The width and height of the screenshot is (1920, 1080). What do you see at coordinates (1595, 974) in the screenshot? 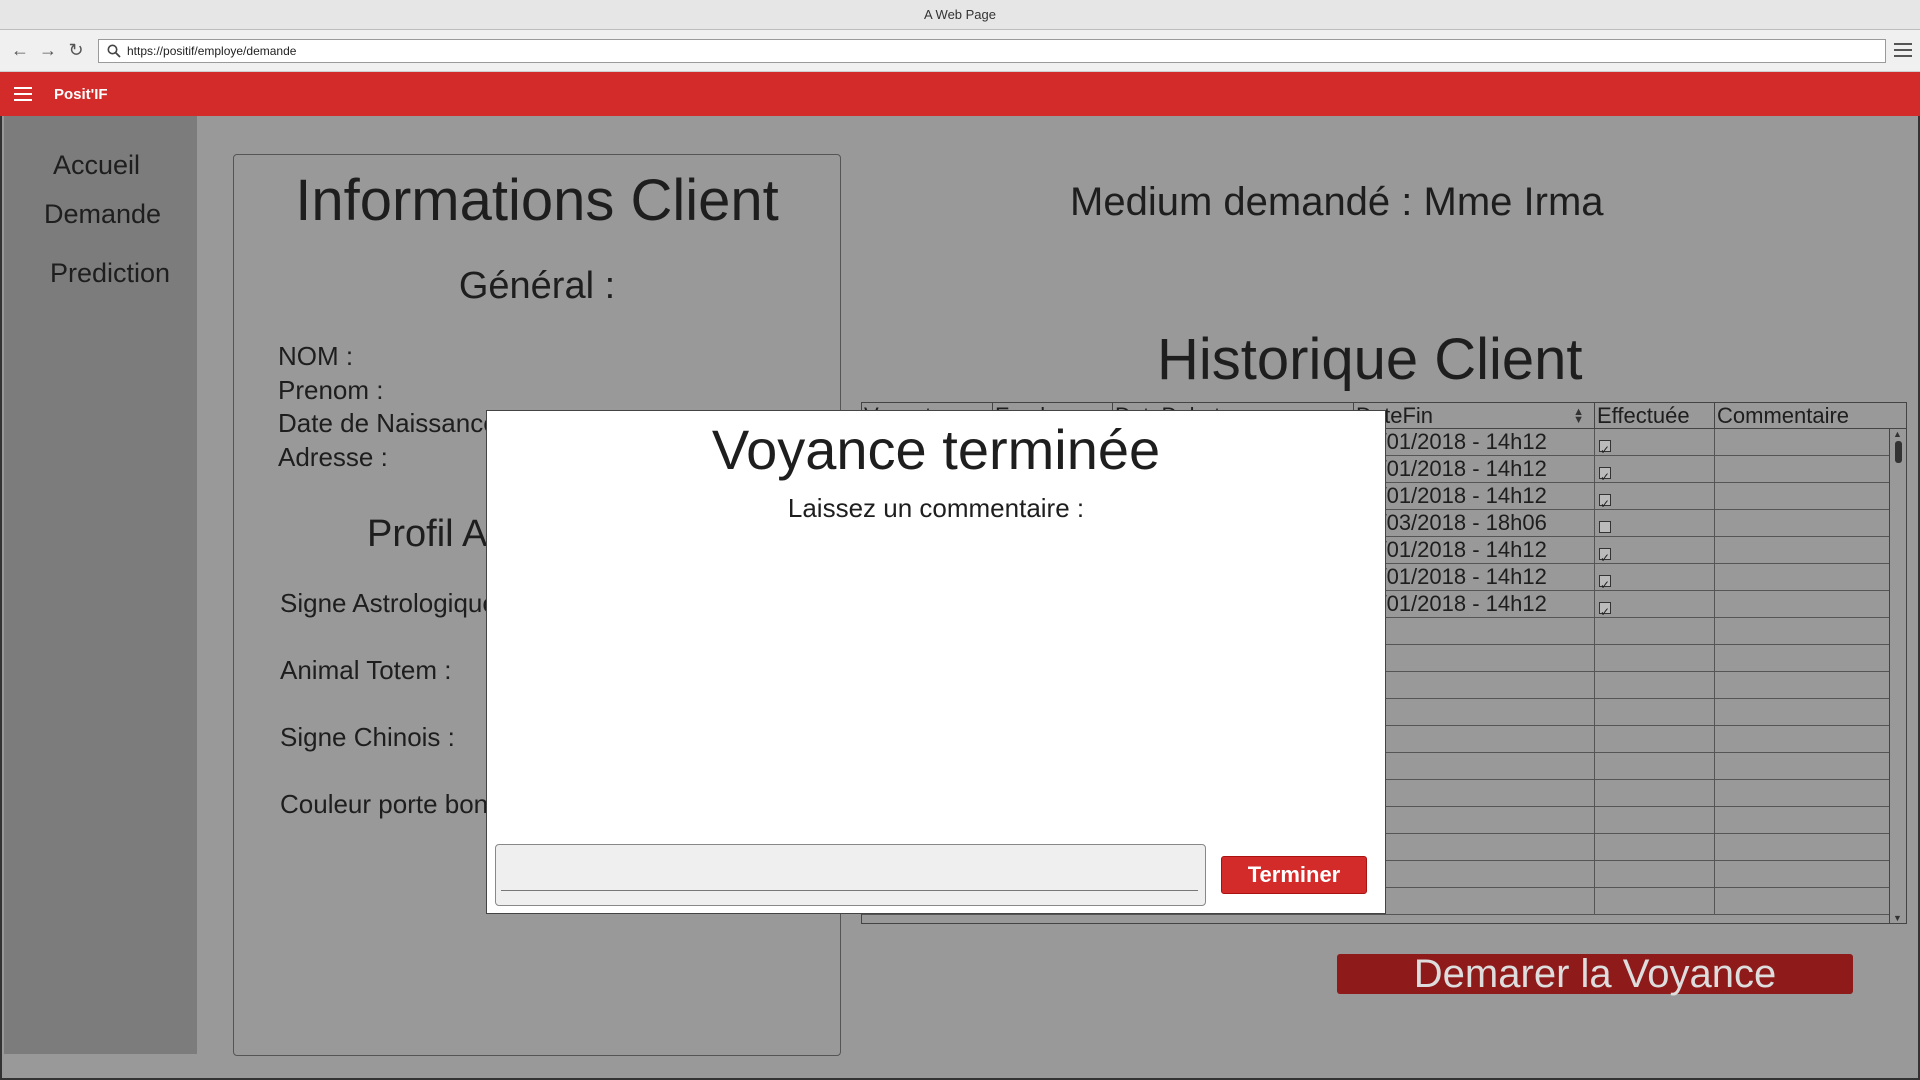
I see `start-voyance-button: Demarer la Voyance` at bounding box center [1595, 974].